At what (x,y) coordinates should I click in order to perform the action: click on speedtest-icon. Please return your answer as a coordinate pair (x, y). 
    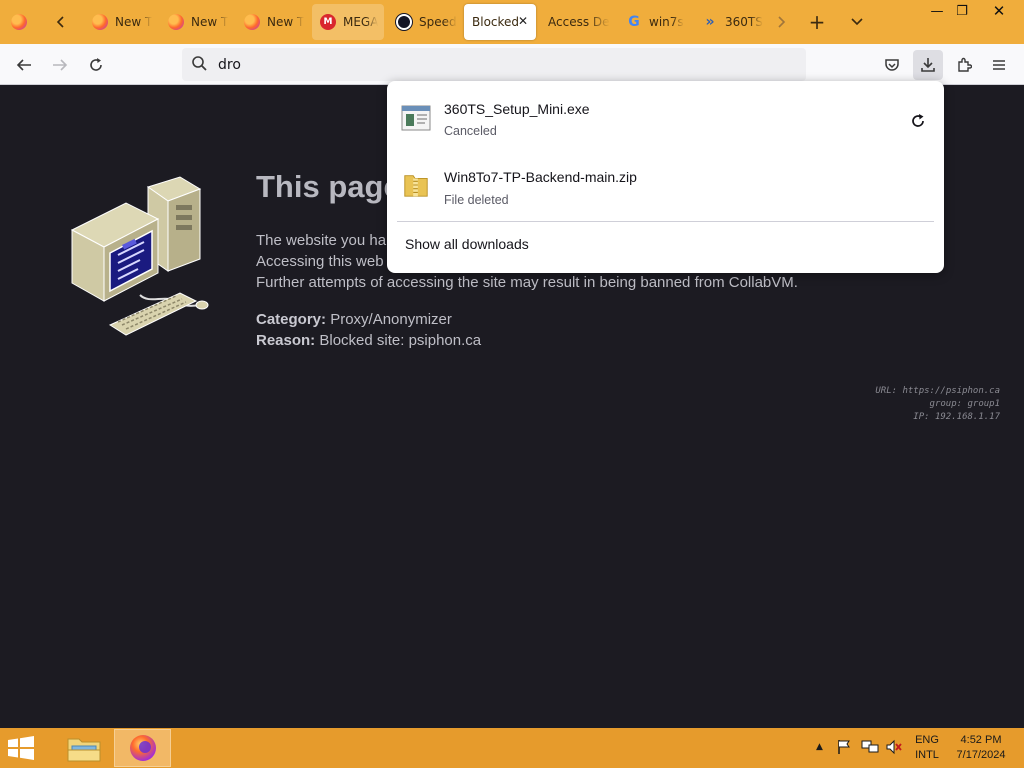
    Looking at the image, I should click on (404, 22).